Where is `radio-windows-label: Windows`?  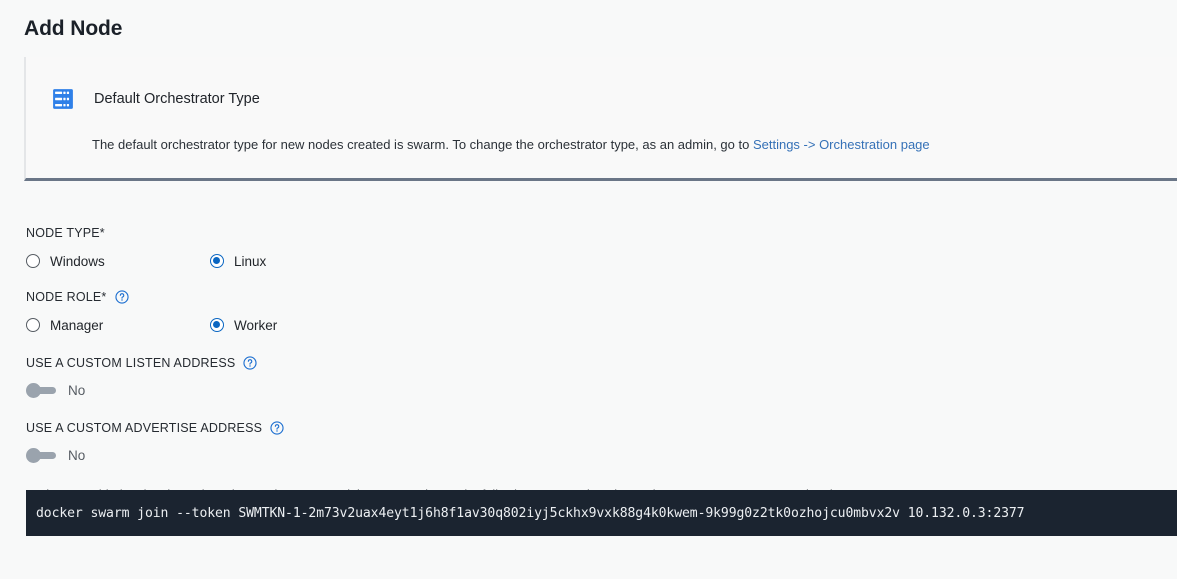 radio-windows-label: Windows is located at coordinates (77, 261).